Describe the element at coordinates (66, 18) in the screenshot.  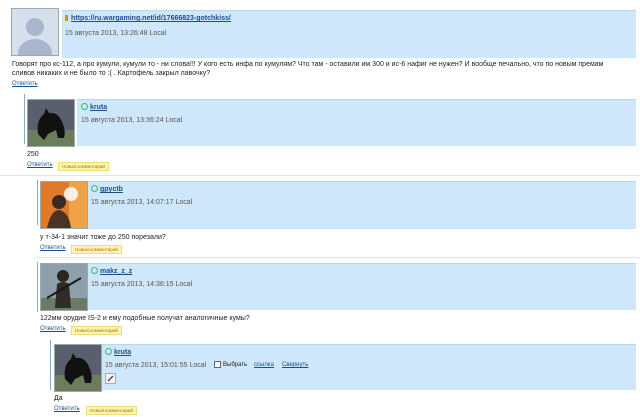
I see `warning-icon` at that location.